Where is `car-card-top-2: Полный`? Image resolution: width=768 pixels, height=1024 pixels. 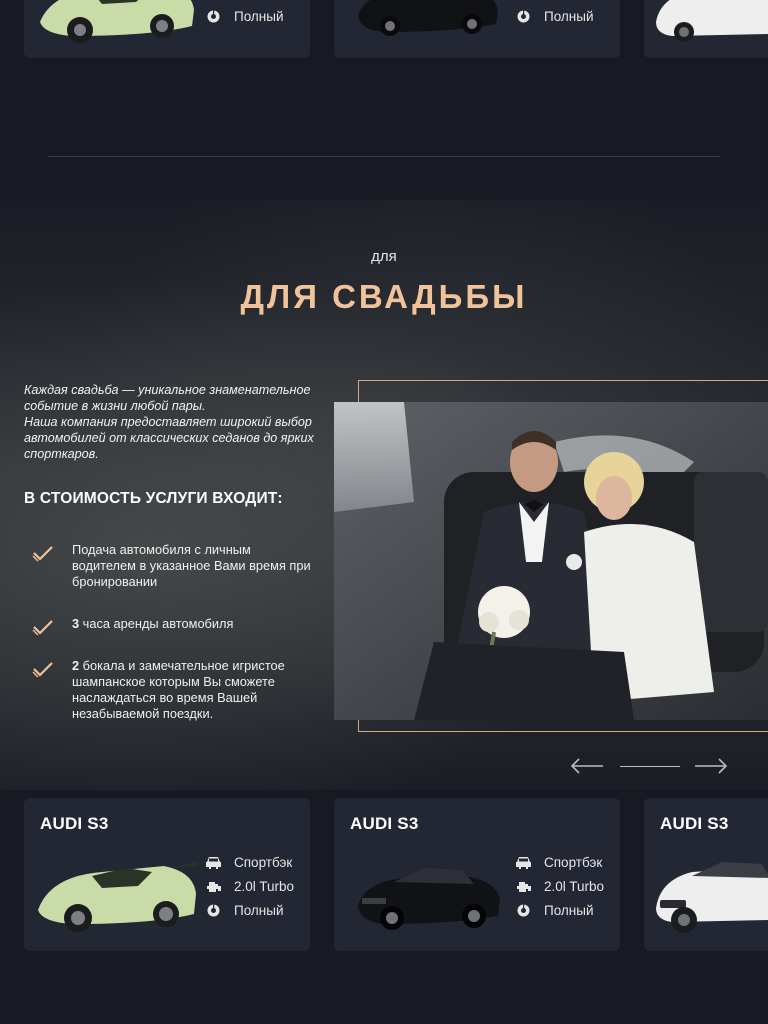 car-card-top-2: Полный is located at coordinates (477, 29).